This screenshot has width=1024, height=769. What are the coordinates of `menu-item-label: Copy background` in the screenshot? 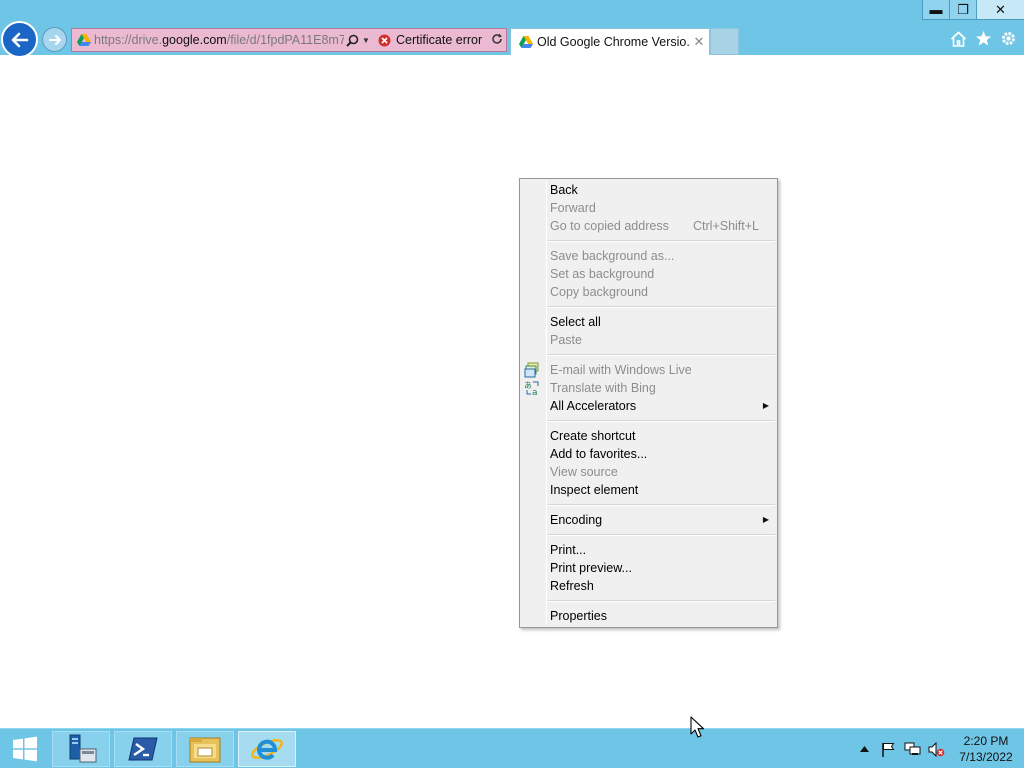 It's located at (599, 292).